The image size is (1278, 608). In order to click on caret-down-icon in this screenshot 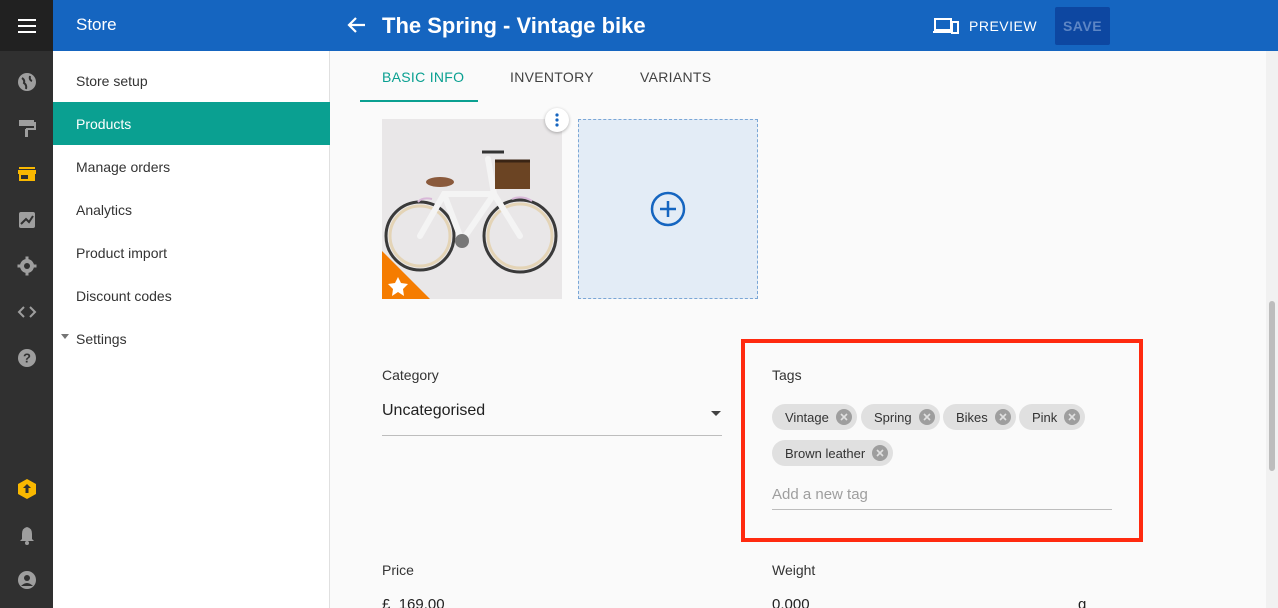, I will do `click(65, 336)`.